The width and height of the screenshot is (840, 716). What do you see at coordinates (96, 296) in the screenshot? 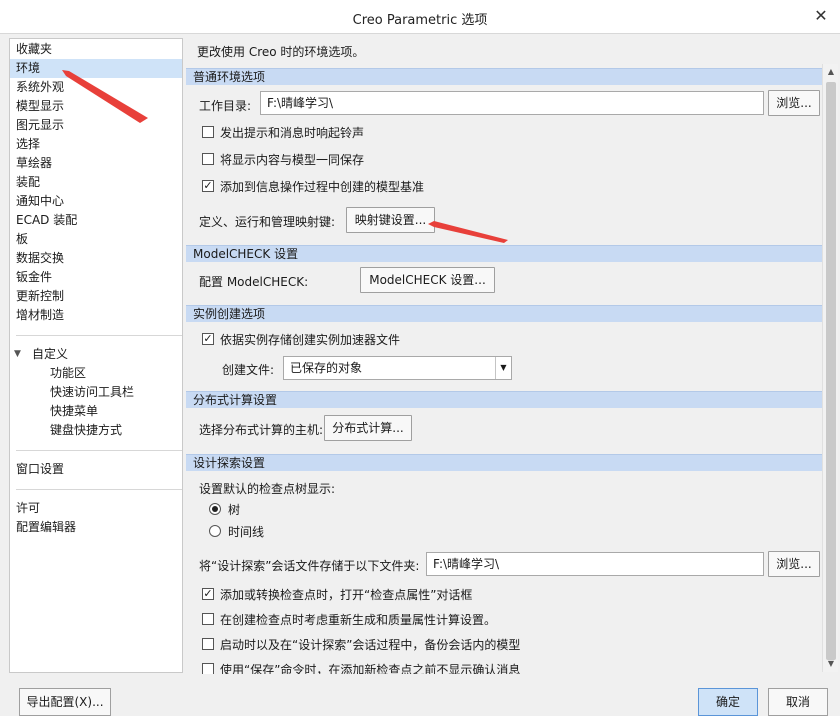
I see `sidebar-item-update-control: 更新控制` at bounding box center [96, 296].